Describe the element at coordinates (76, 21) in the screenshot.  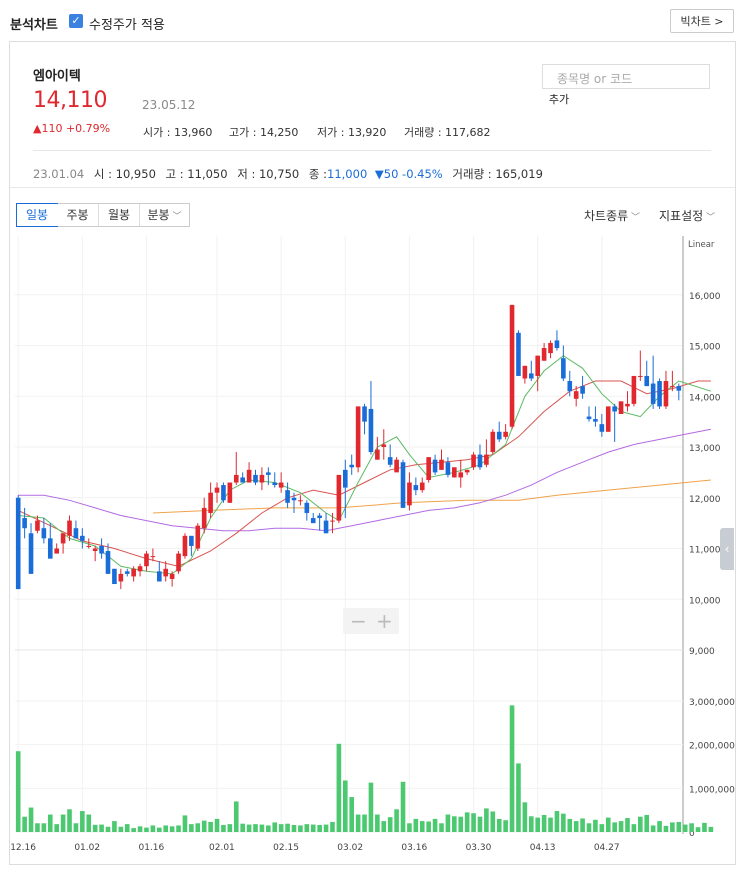
I see `adjusted-price-checkbox: ✓` at that location.